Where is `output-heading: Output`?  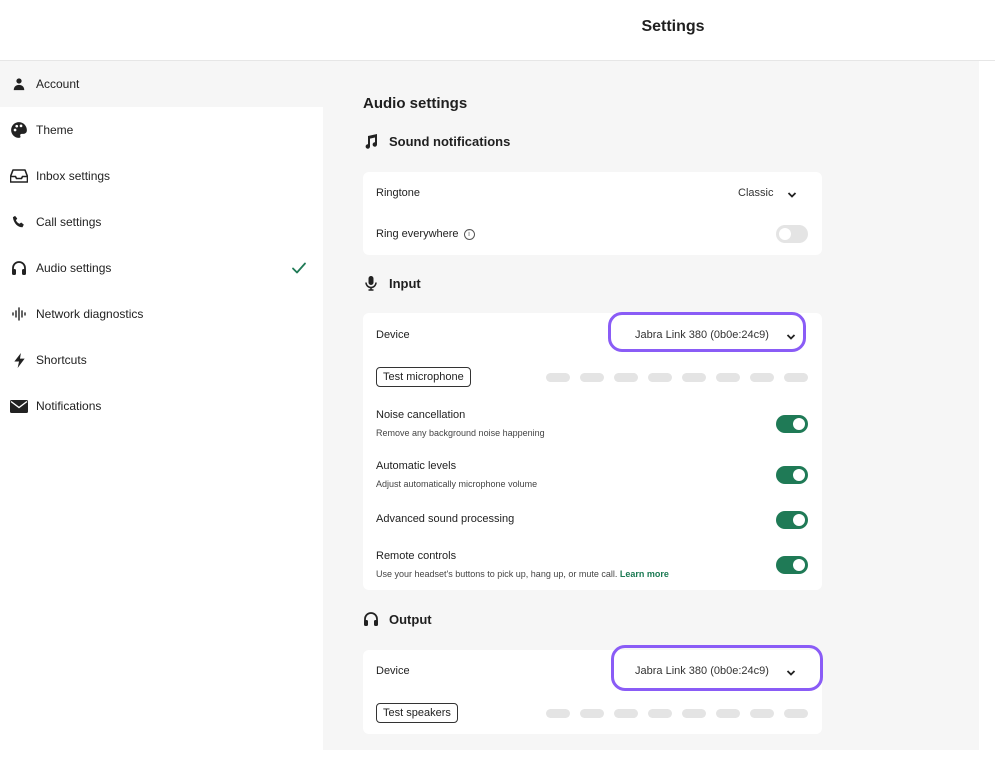
output-heading: Output is located at coordinates (397, 619).